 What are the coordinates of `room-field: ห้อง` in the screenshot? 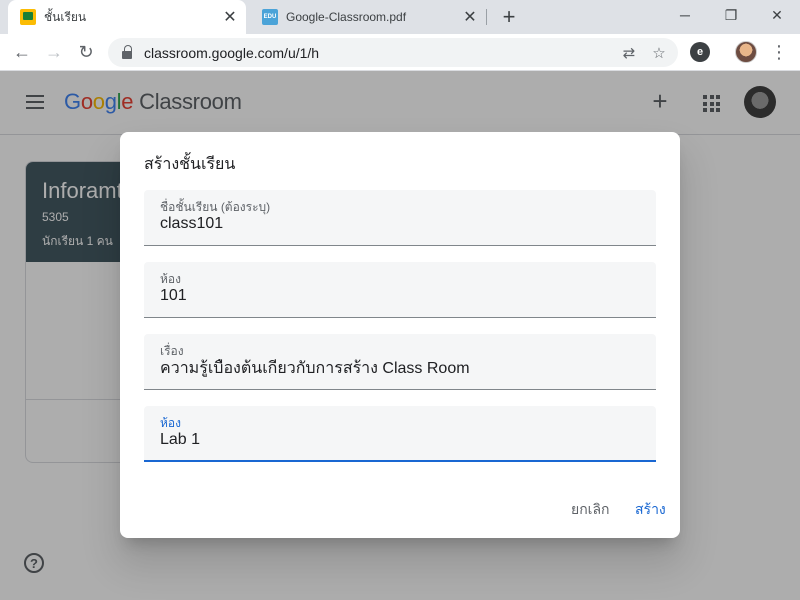 It's located at (400, 434).